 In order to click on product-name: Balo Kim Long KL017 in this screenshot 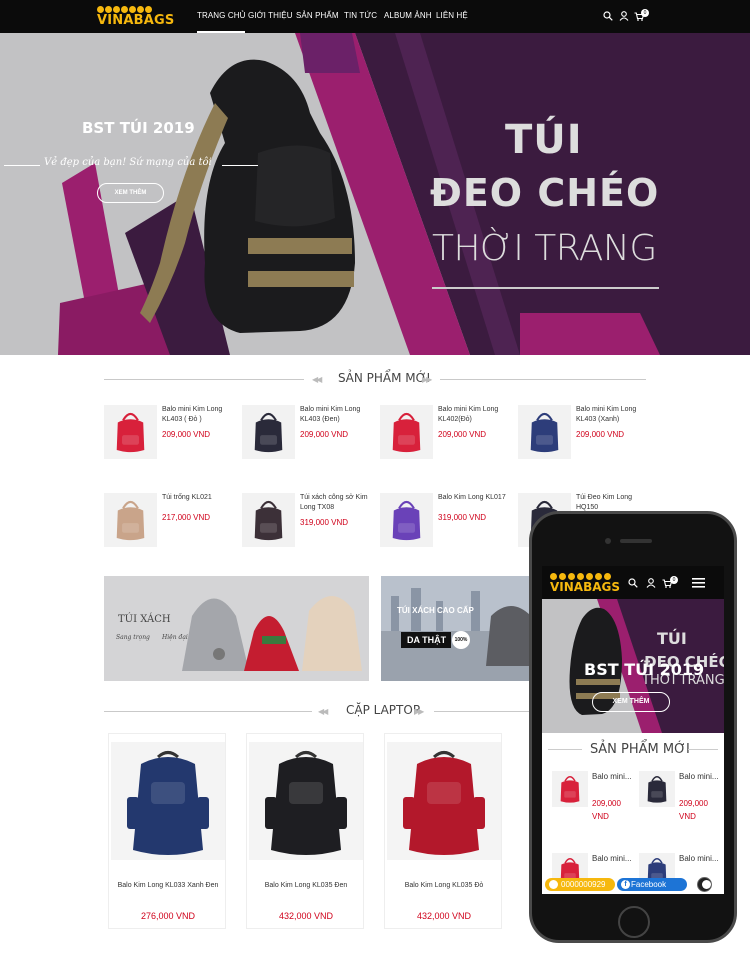, I will do `click(474, 498)`.